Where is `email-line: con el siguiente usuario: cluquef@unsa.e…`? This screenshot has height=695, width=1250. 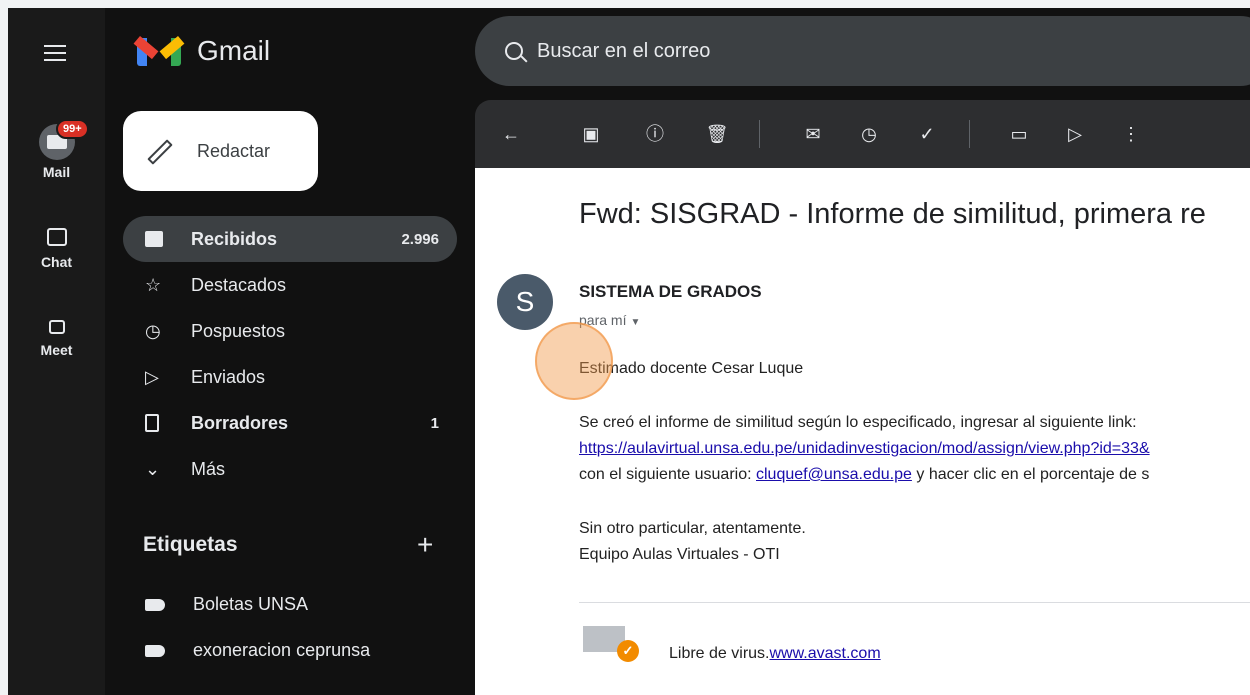
email-line: con el siguiente usuario: cluquef@unsa.e… is located at coordinates (864, 475).